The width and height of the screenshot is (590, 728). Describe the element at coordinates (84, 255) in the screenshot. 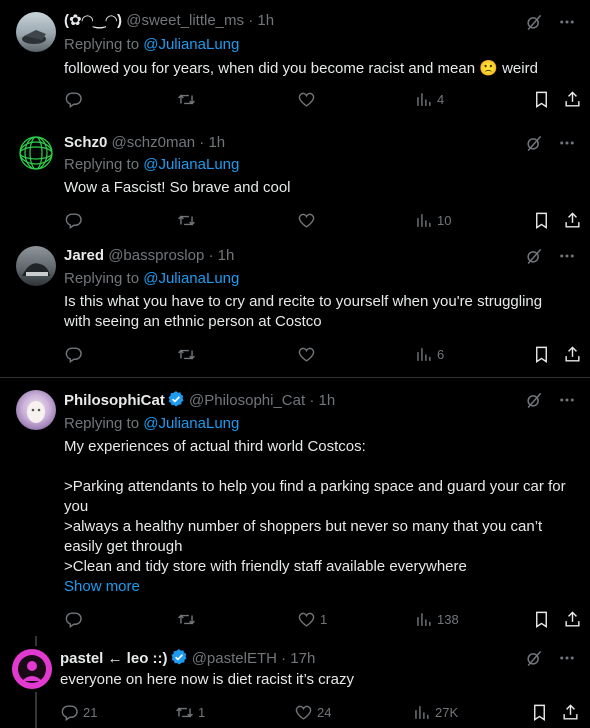

I see `display-name: Jared` at that location.